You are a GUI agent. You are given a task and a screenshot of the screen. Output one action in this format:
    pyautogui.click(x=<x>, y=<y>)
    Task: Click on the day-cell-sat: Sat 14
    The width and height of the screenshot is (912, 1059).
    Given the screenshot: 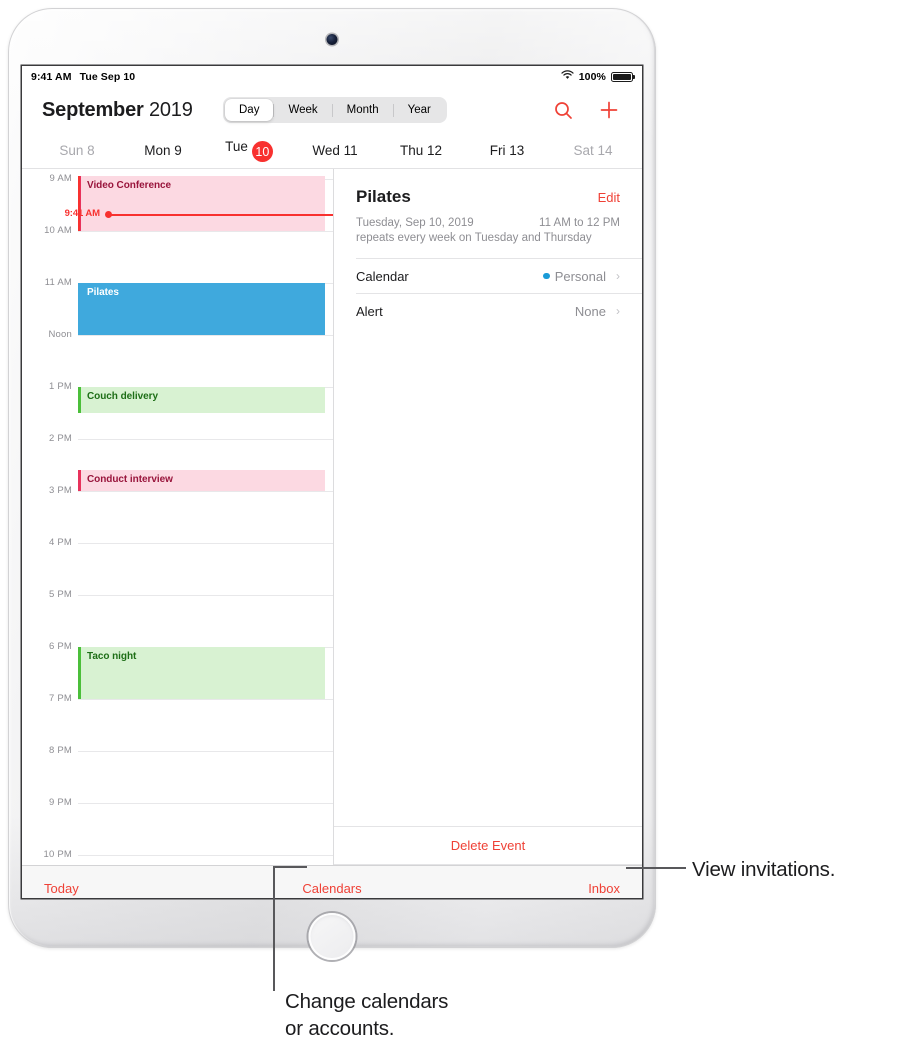 What is the action you would take?
    pyautogui.click(x=593, y=150)
    